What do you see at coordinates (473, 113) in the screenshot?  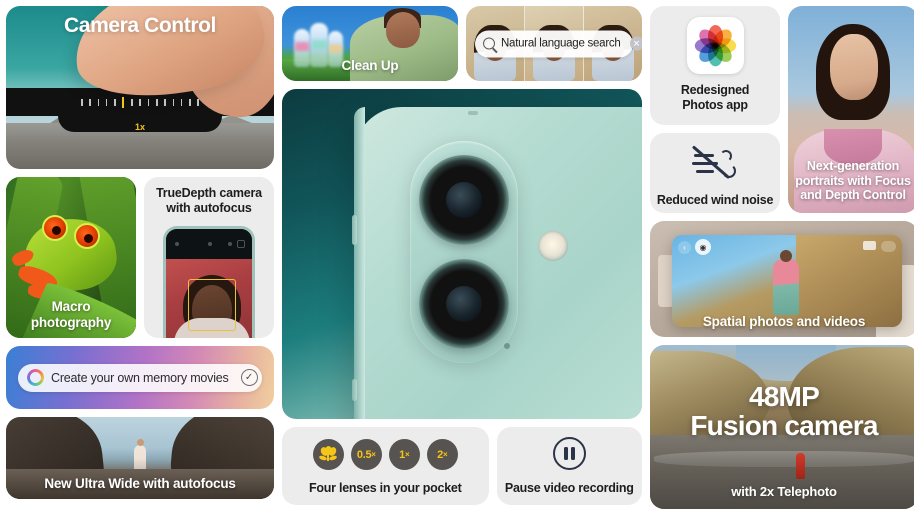 I see `antenna-line` at bounding box center [473, 113].